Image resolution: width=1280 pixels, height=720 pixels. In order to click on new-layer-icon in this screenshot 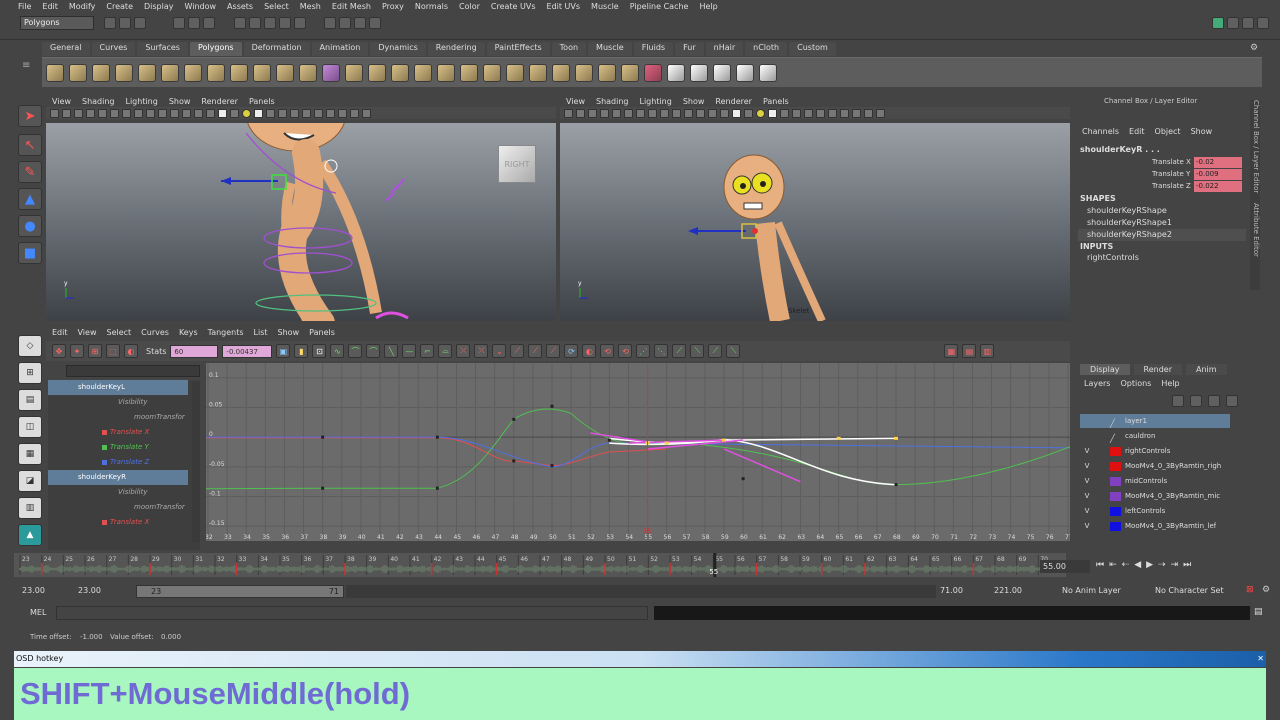, I will do `click(1178, 401)`.